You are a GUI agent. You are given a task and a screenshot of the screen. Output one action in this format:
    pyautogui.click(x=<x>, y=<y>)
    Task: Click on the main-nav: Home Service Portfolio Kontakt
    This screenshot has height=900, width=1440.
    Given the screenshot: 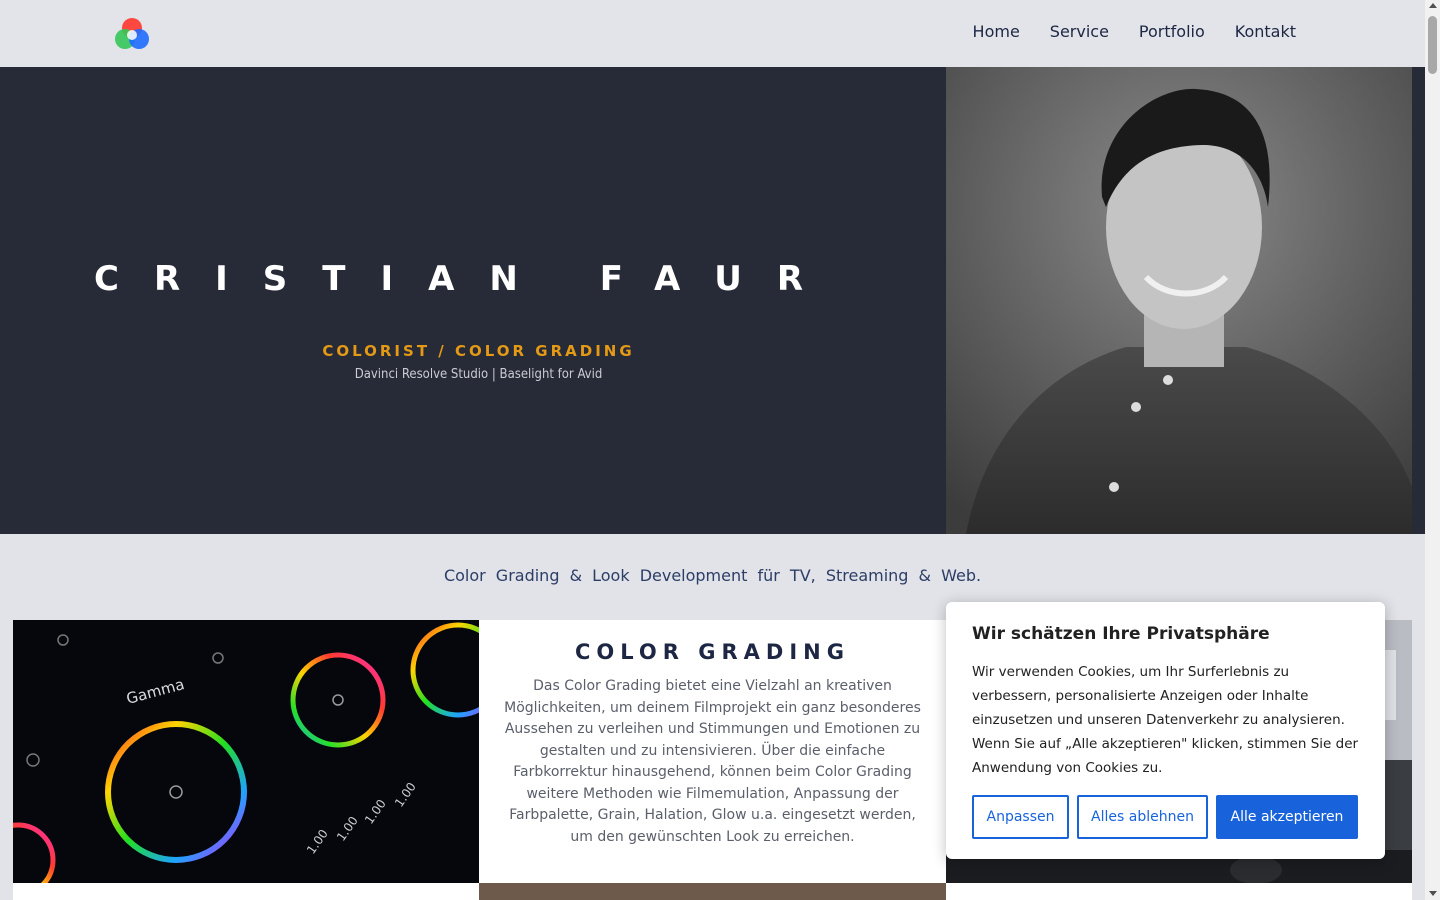 What is the action you would take?
    pyautogui.click(x=1119, y=31)
    